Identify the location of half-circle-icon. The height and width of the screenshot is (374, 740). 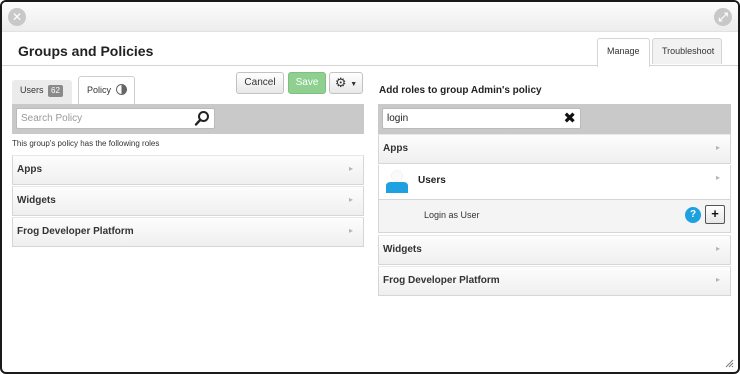
(121, 89).